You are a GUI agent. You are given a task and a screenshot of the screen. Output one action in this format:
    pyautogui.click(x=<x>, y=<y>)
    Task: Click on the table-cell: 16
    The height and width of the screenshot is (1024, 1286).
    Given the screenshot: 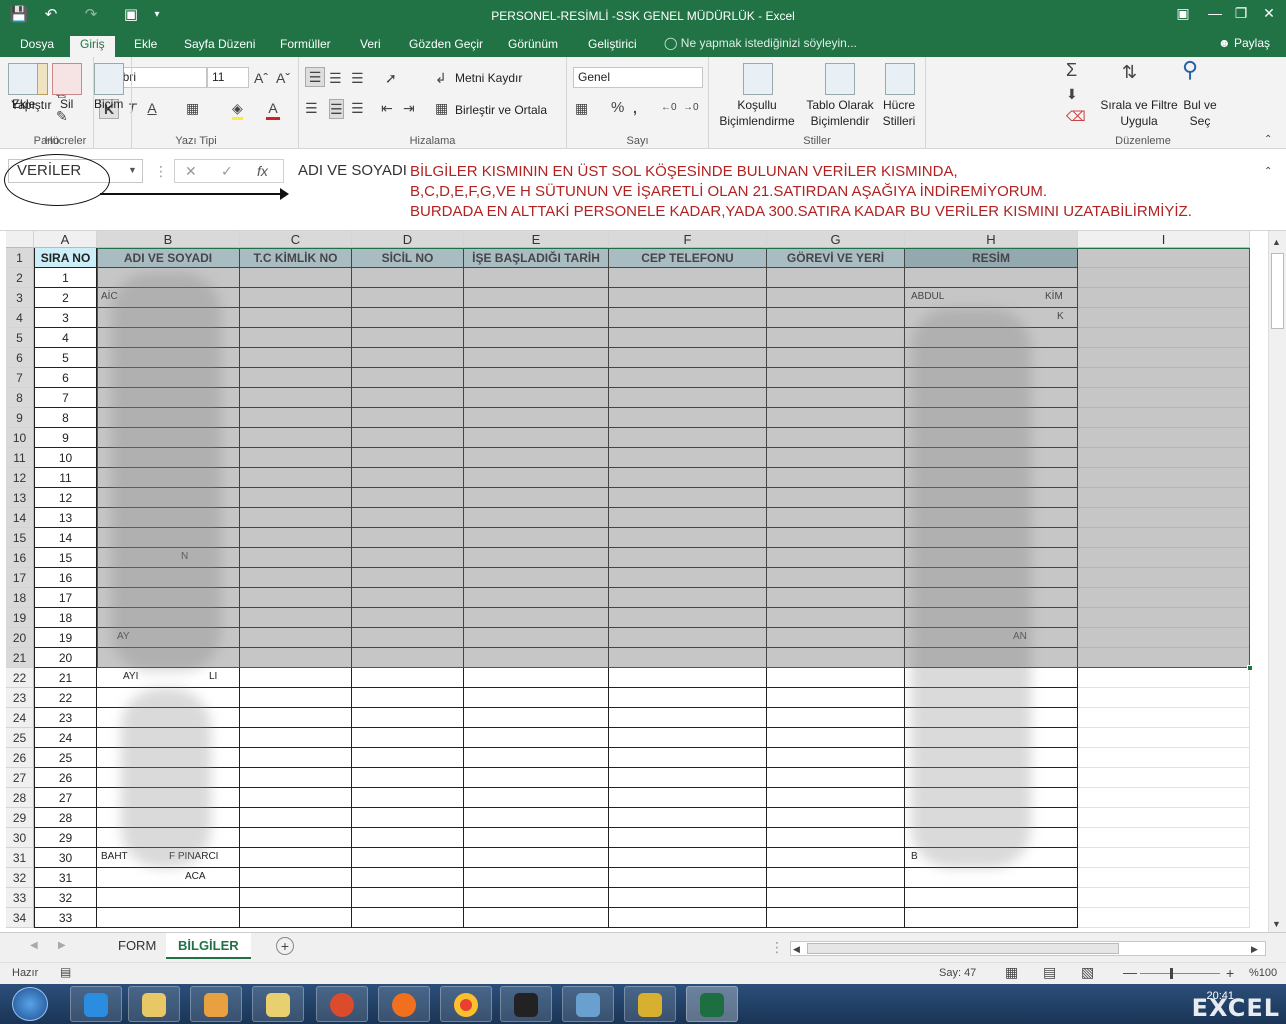 What is the action you would take?
    pyautogui.click(x=65, y=578)
    